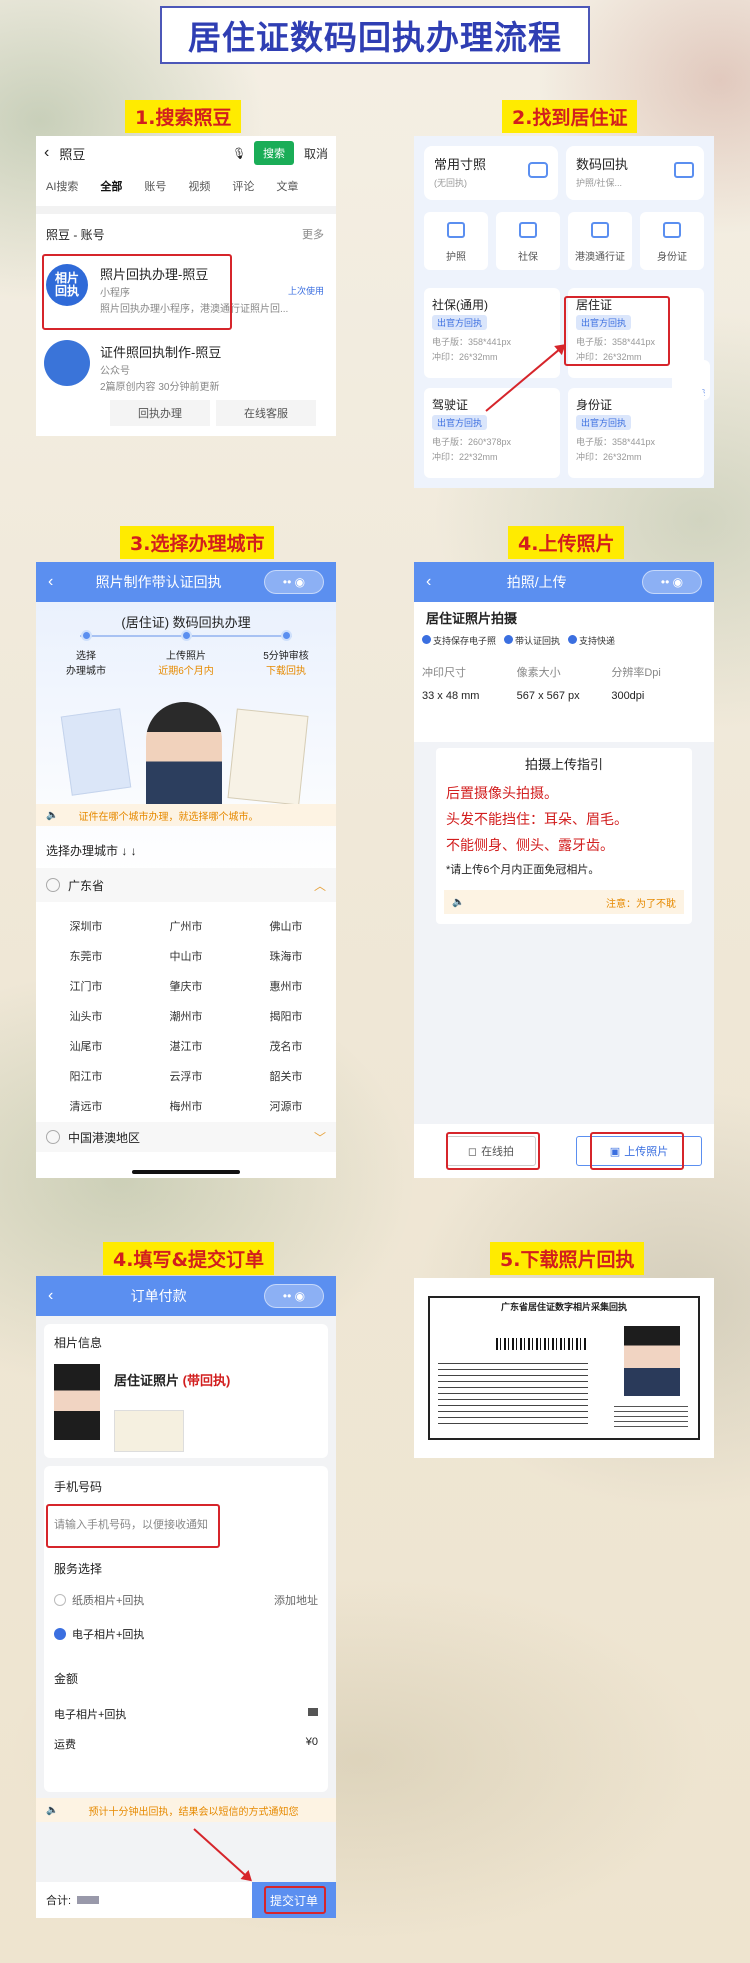  Describe the element at coordinates (86, 956) in the screenshot. I see `city-option: 东莞市` at that location.